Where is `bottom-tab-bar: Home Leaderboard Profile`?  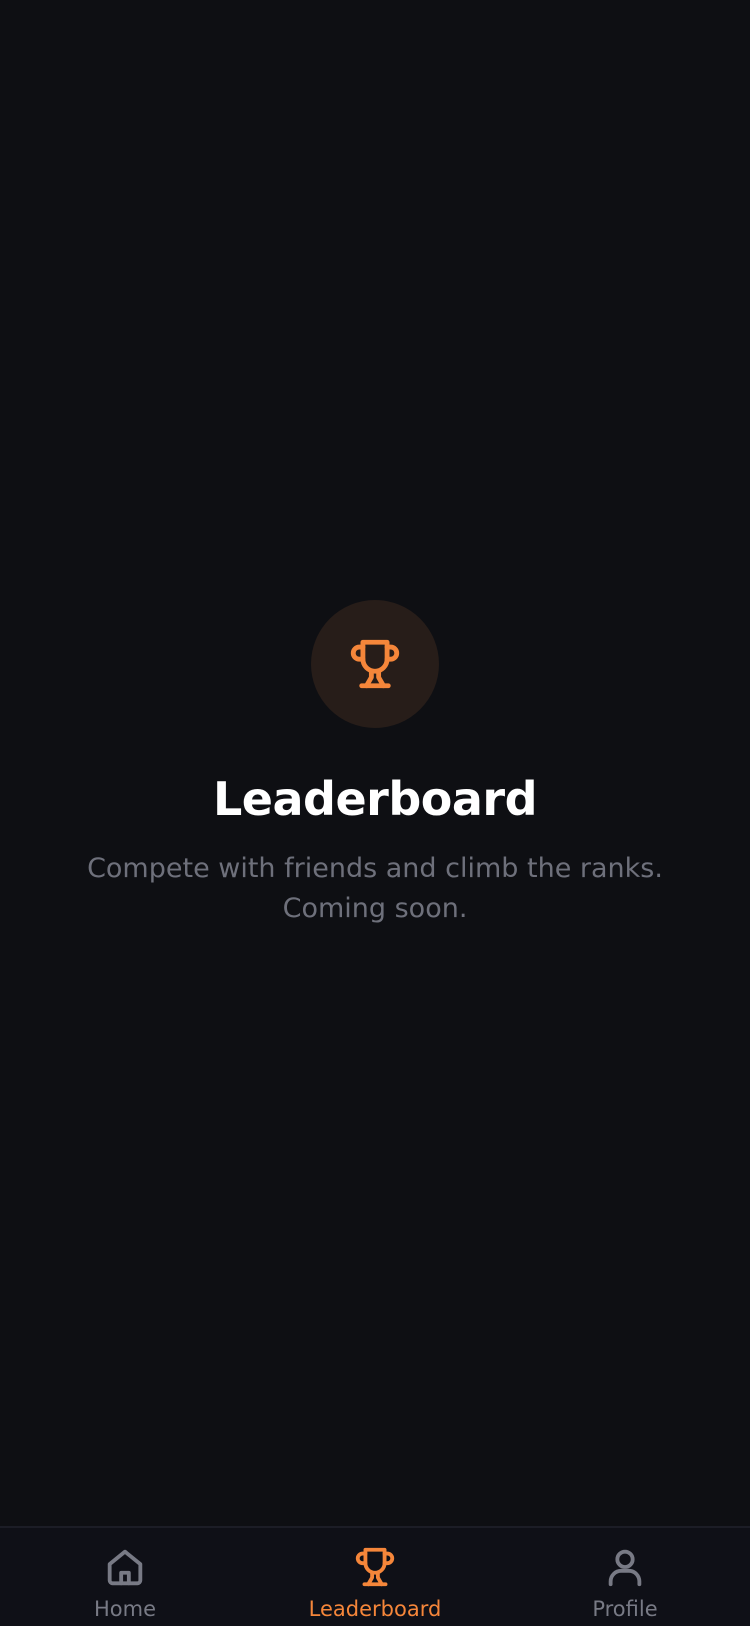 bottom-tab-bar: Home Leaderboard Profile is located at coordinates (375, 1576).